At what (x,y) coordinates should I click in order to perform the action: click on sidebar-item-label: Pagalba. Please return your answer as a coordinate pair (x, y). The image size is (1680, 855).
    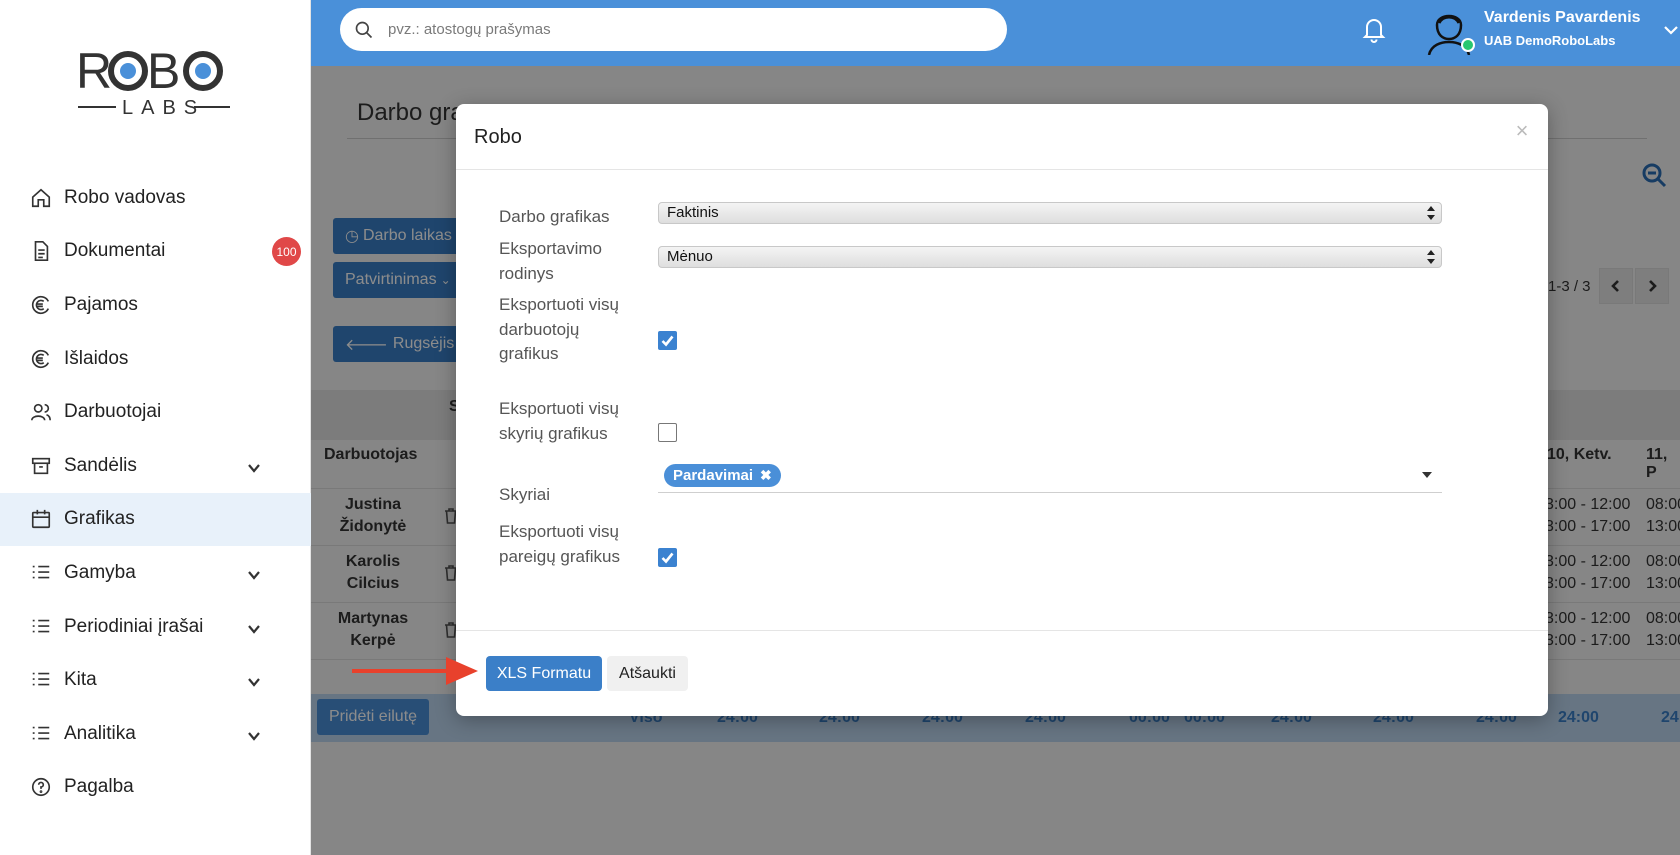
    Looking at the image, I should click on (99, 787).